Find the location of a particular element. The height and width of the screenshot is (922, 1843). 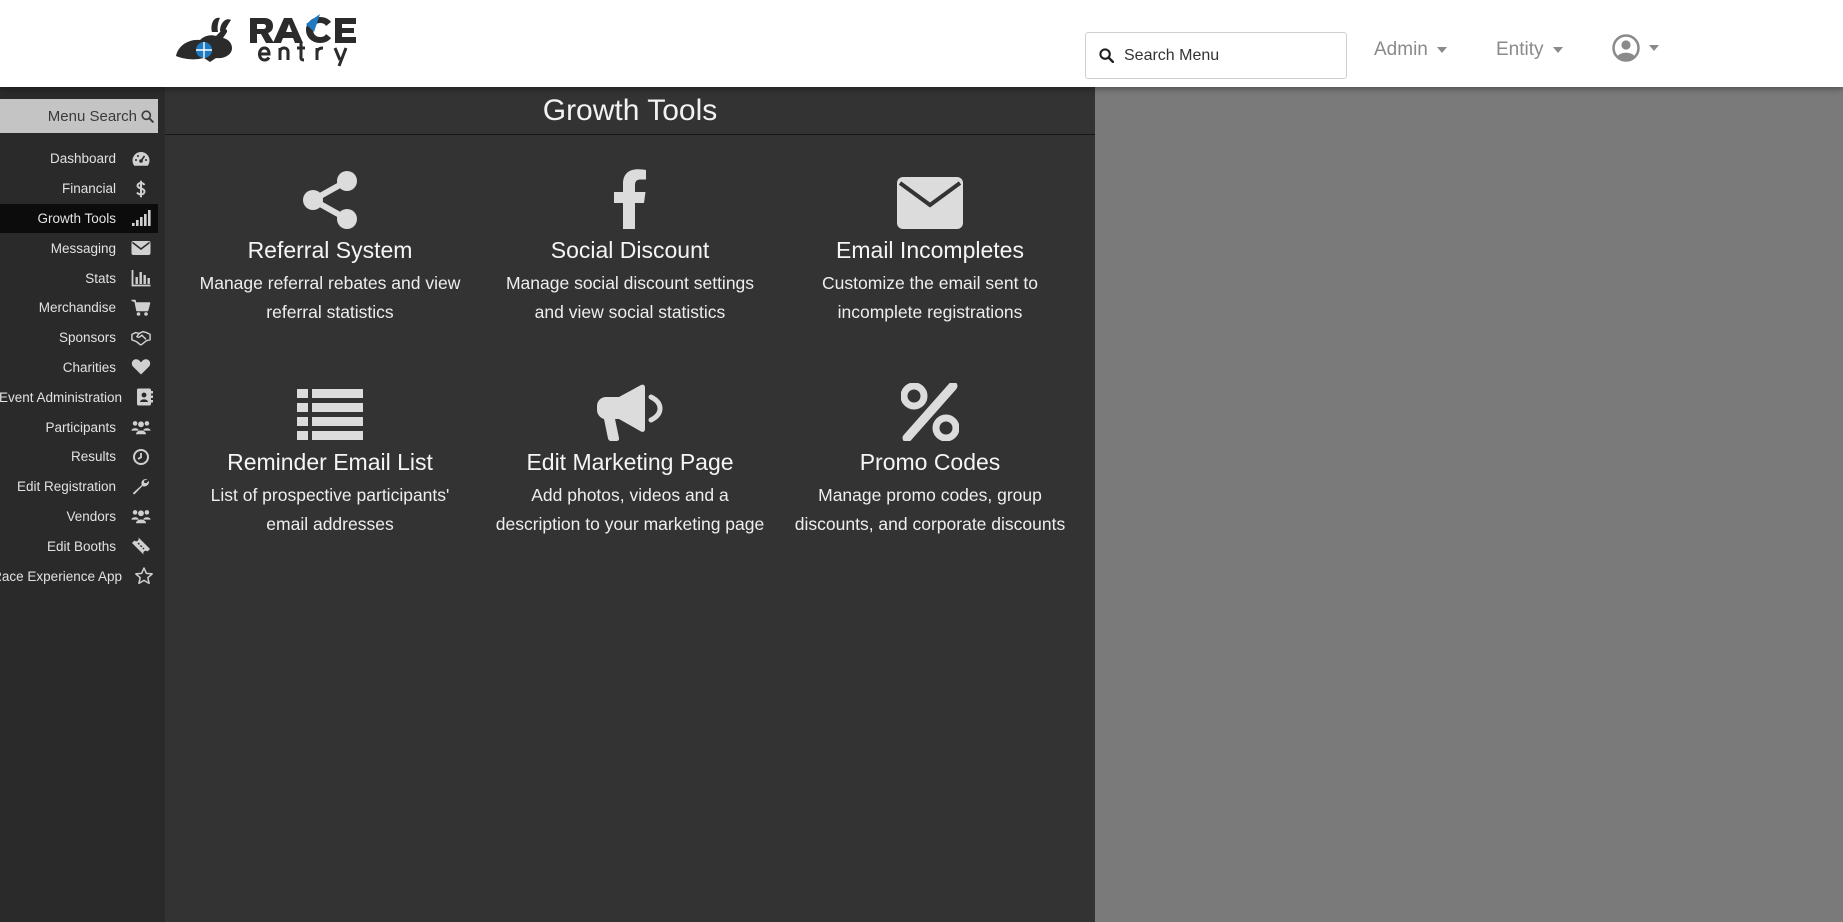

share-icon is located at coordinates (330, 195).